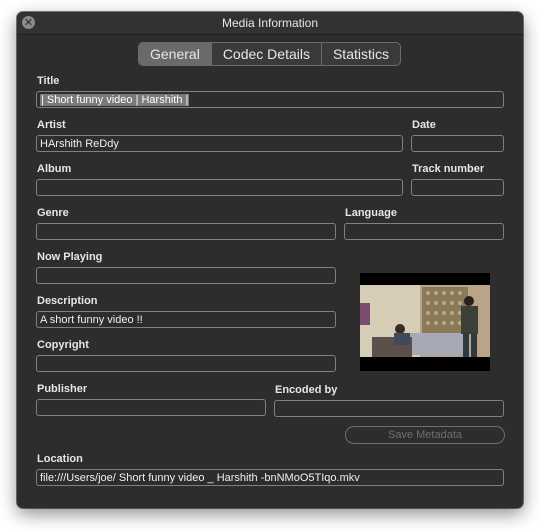 The width and height of the screenshot is (540, 529). Describe the element at coordinates (457, 187) in the screenshot. I see `track-number-field` at that location.